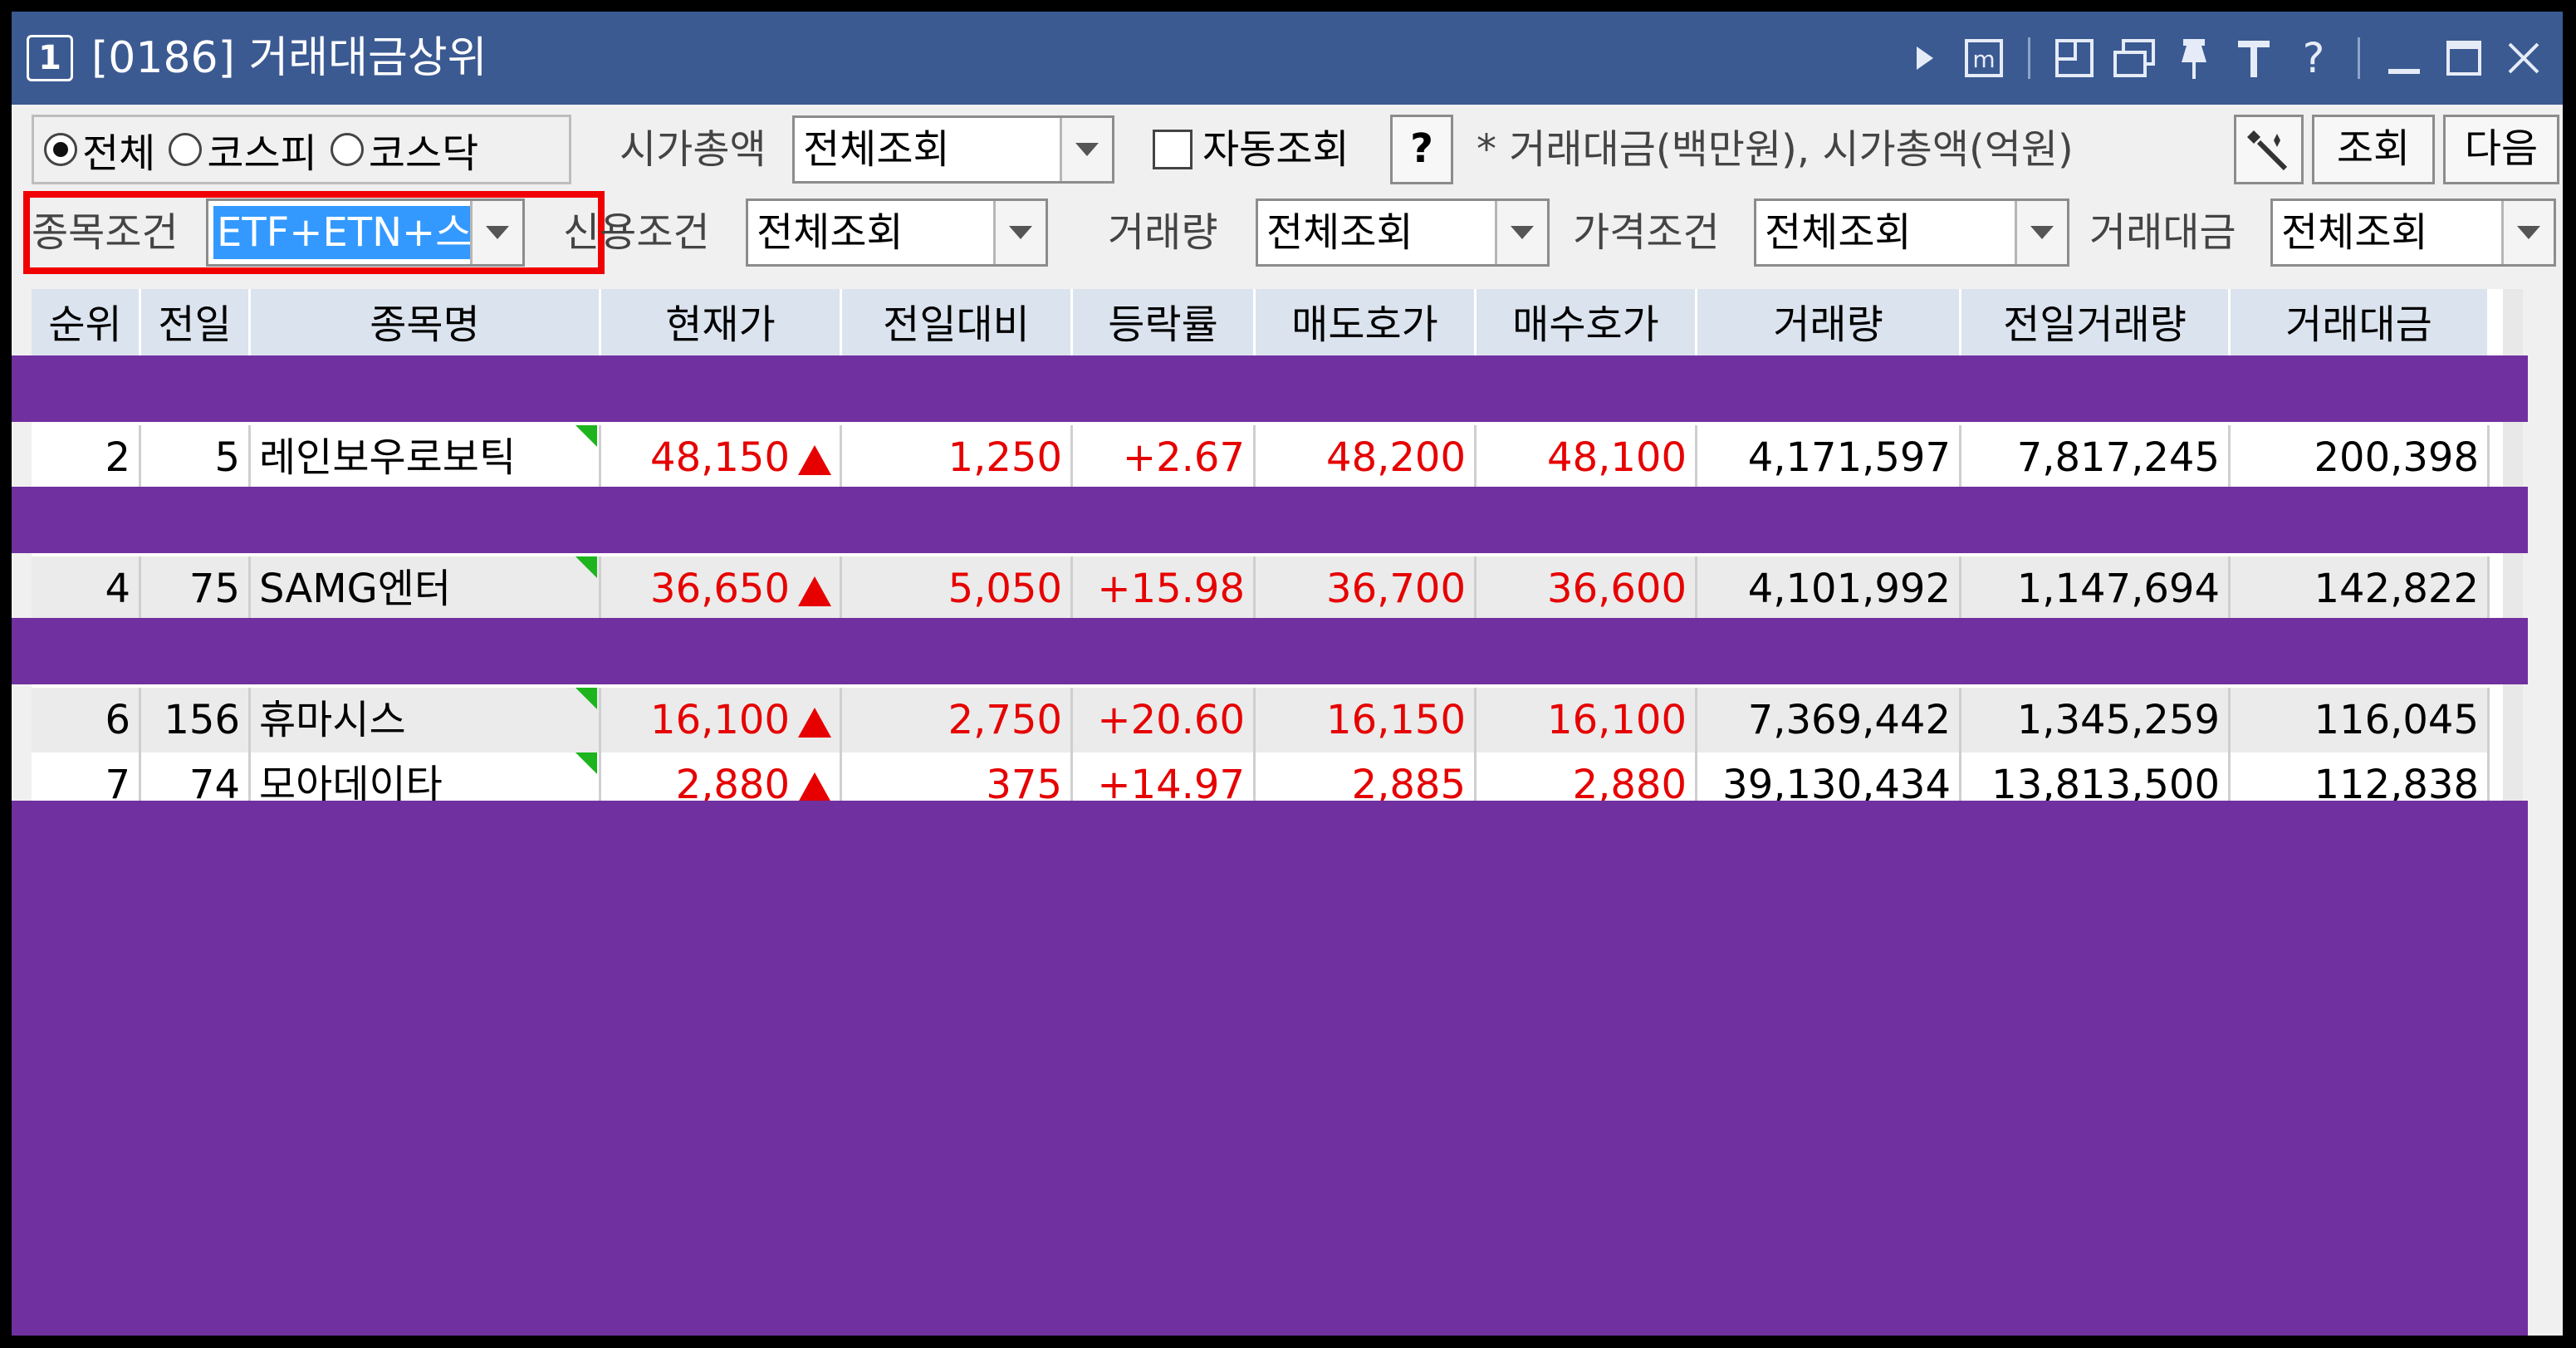  I want to click on auto-query-checkbox, so click(1173, 149).